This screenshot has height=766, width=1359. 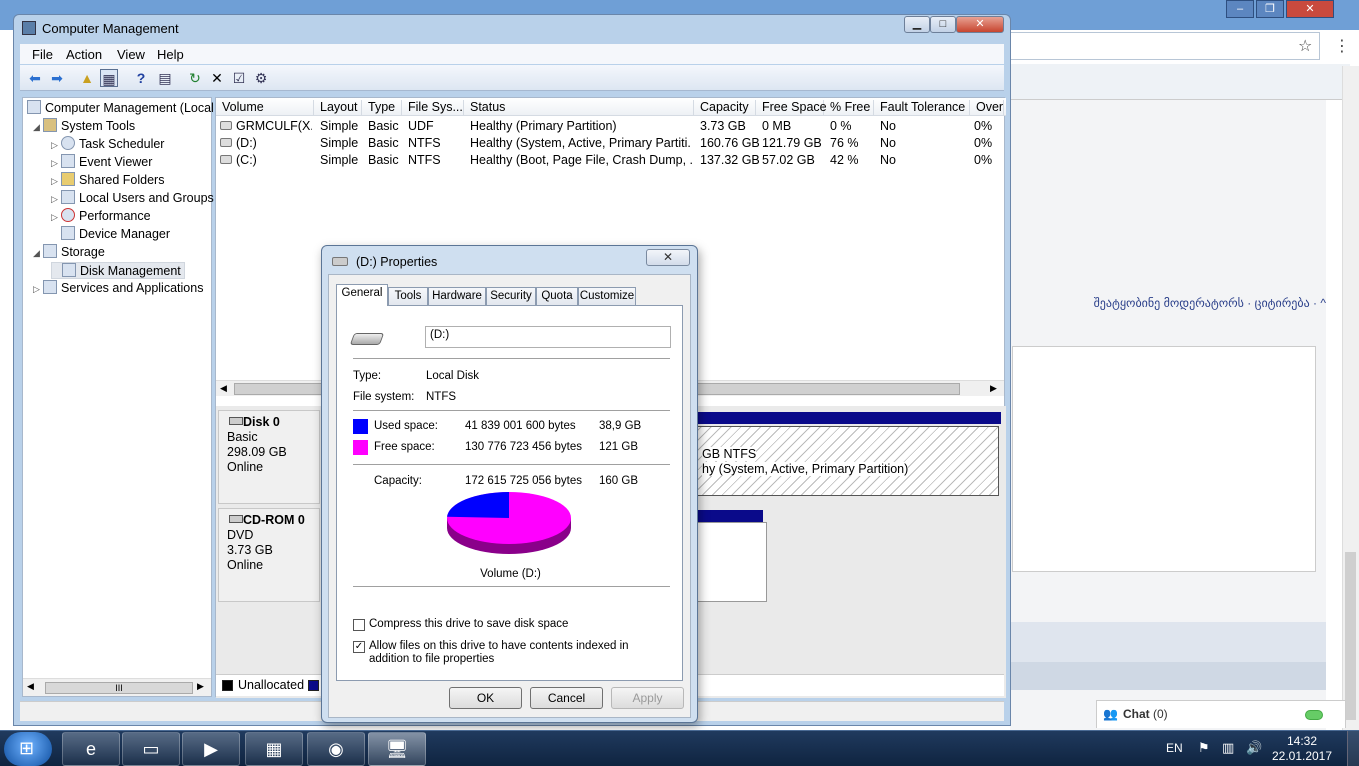 I want to click on dialog-close-button: ✕, so click(x=668, y=257).